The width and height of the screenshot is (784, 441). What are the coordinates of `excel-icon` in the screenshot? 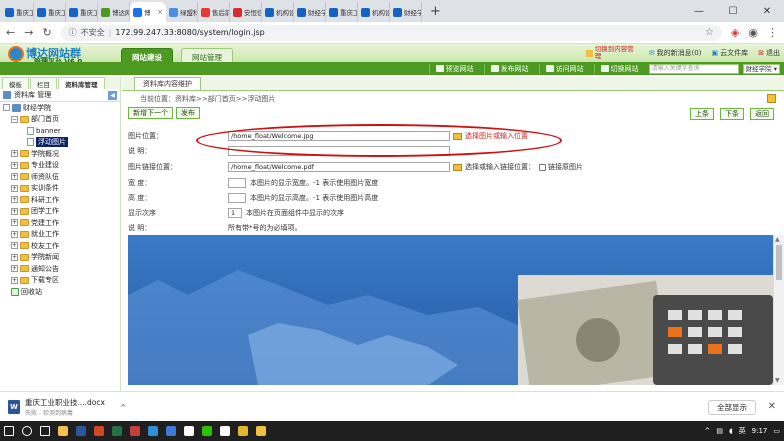 It's located at (117, 431).